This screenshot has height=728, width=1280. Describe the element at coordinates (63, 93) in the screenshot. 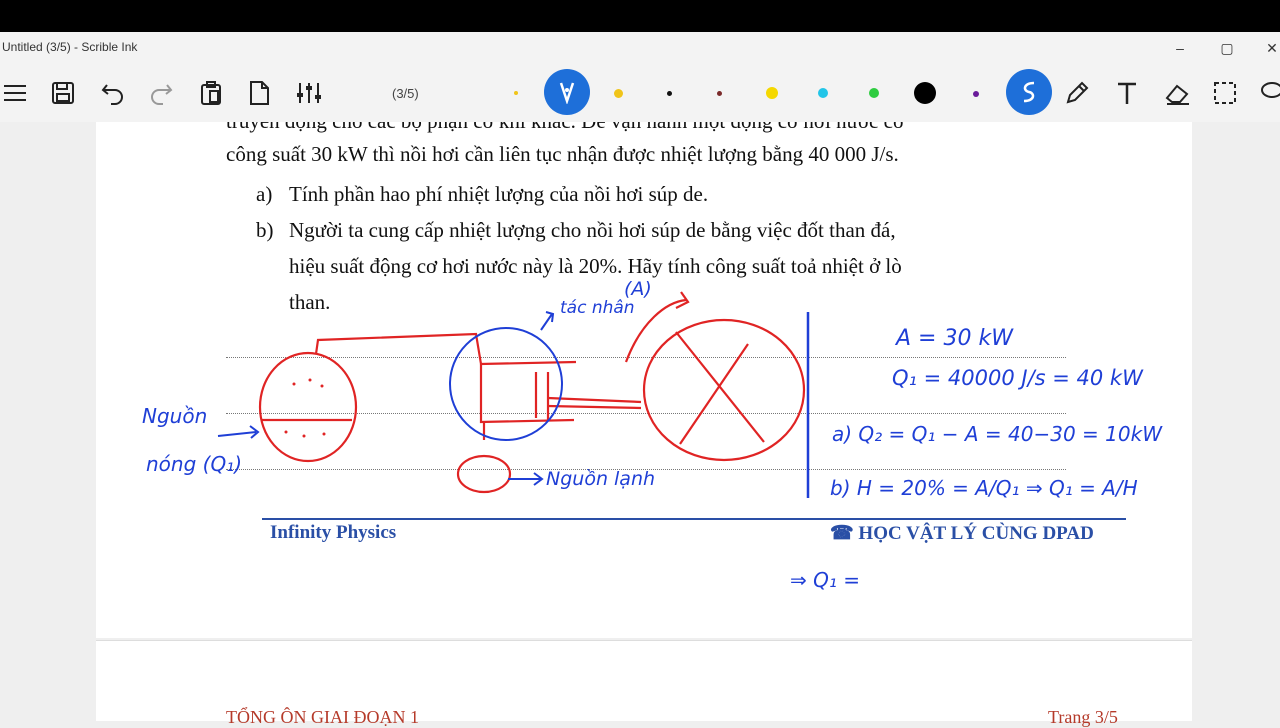

I see `save-icon` at that location.